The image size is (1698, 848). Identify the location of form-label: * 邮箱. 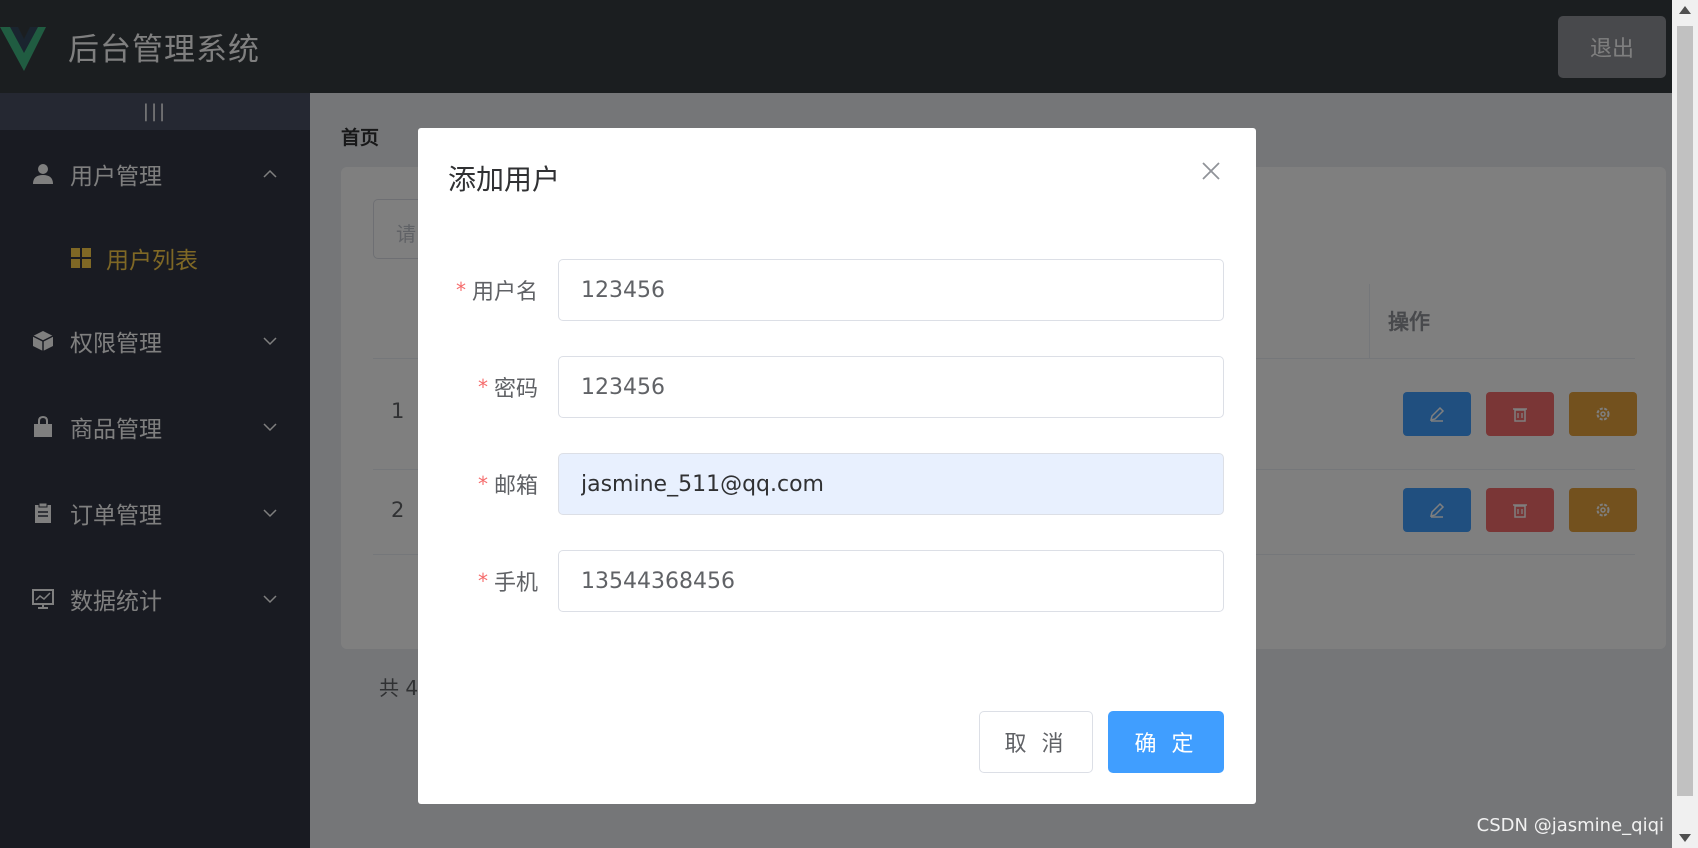
(507, 485).